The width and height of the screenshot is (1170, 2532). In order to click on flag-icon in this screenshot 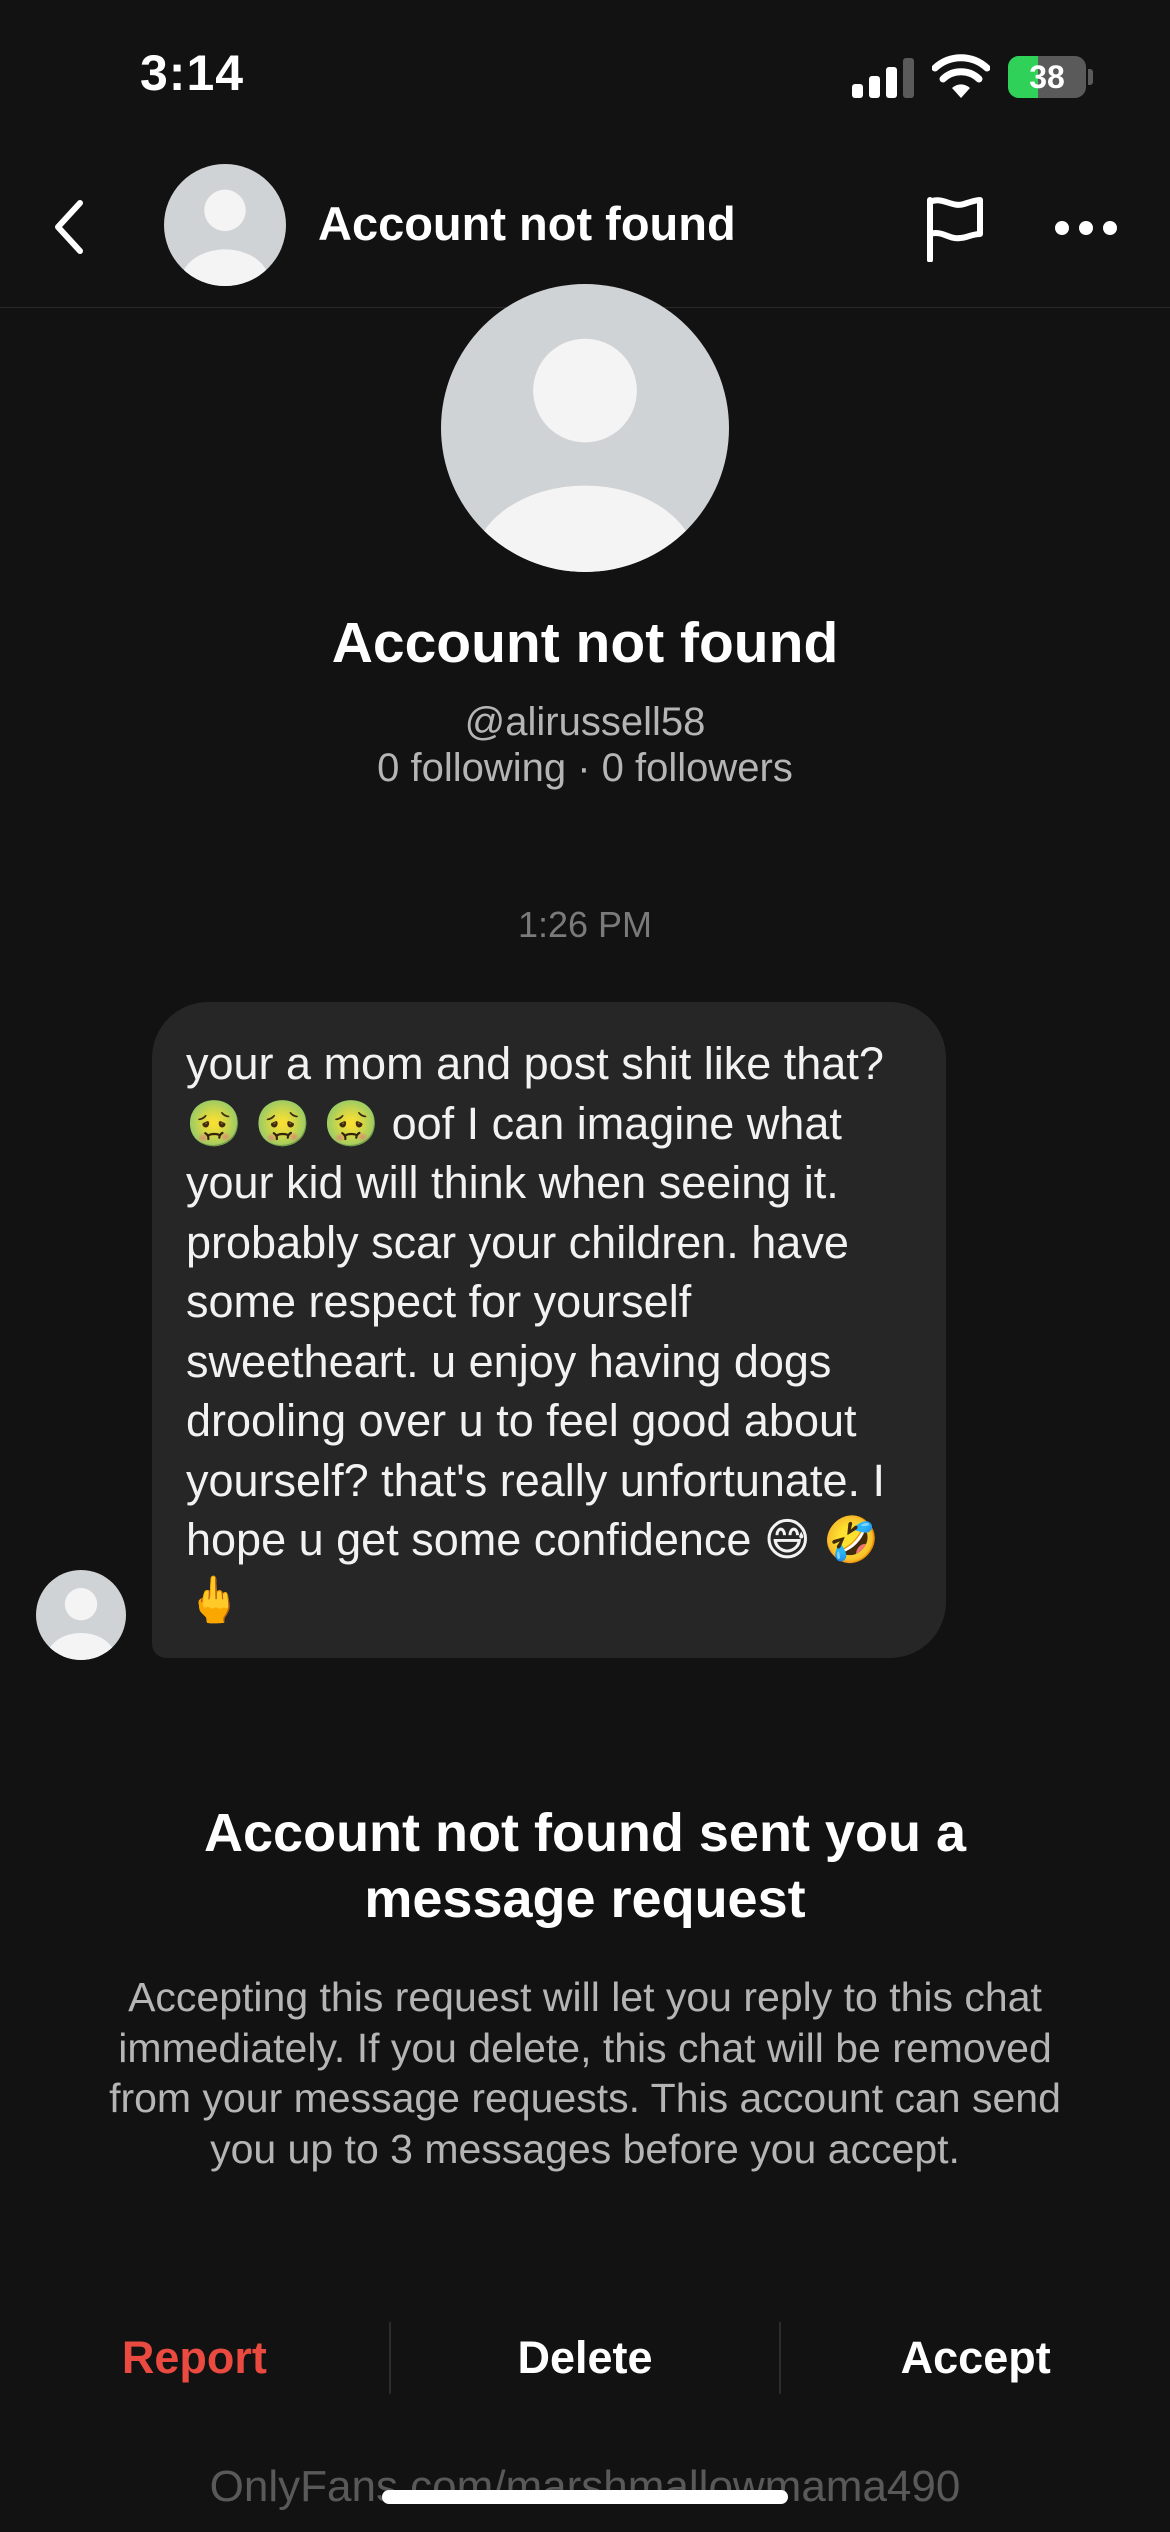, I will do `click(955, 229)`.